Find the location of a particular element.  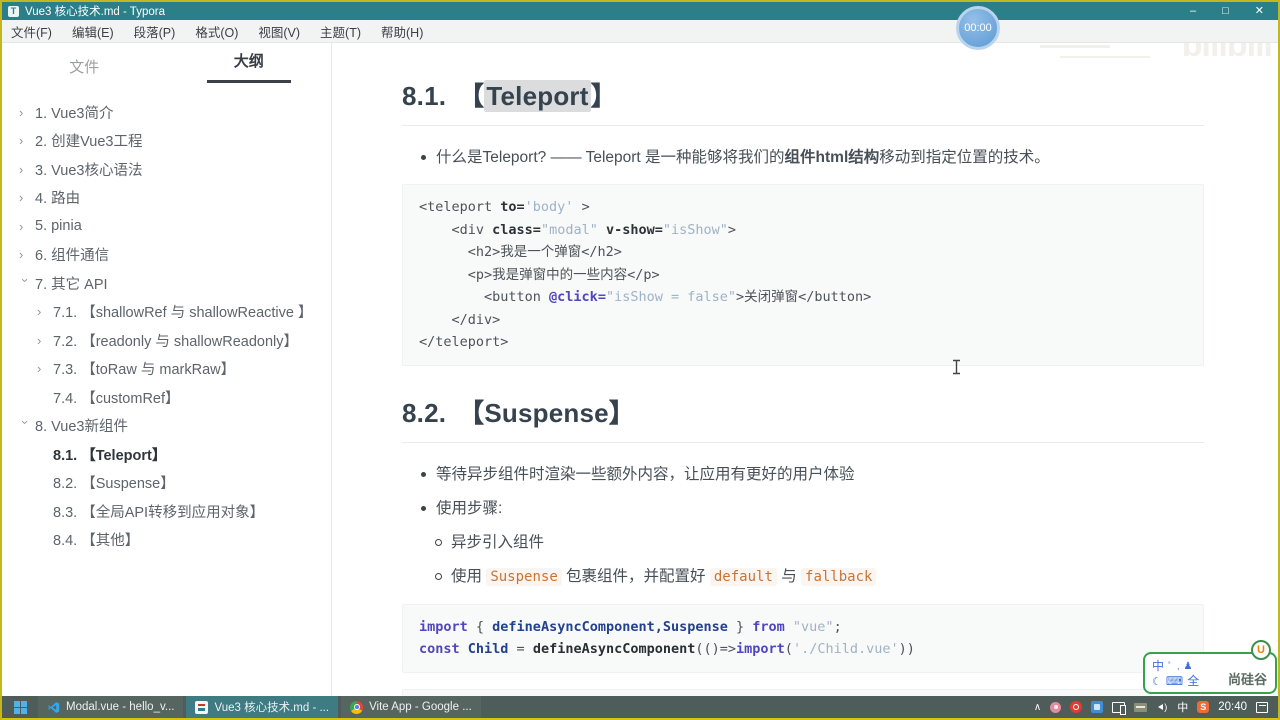

ime-status-panel: 中 ゜, 全 尚硅谷 is located at coordinates (1210, 666).